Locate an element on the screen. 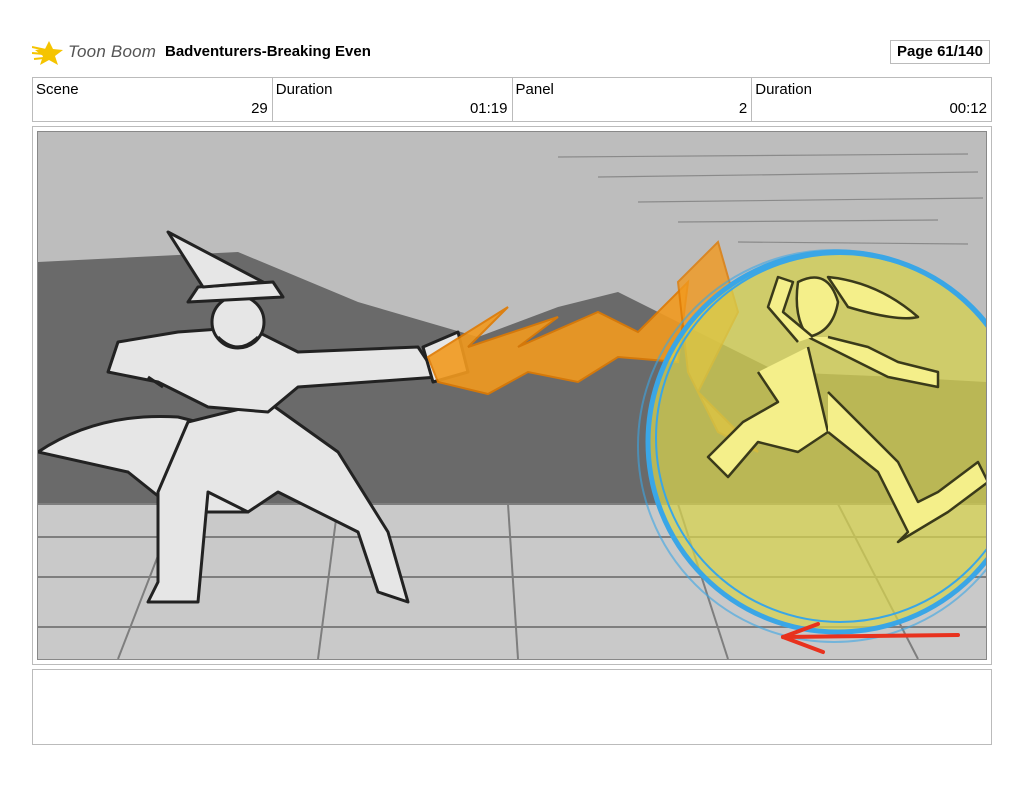 This screenshot has width=1024, height=791. document-title: Badventurers-Breaking Even is located at coordinates (268, 51).